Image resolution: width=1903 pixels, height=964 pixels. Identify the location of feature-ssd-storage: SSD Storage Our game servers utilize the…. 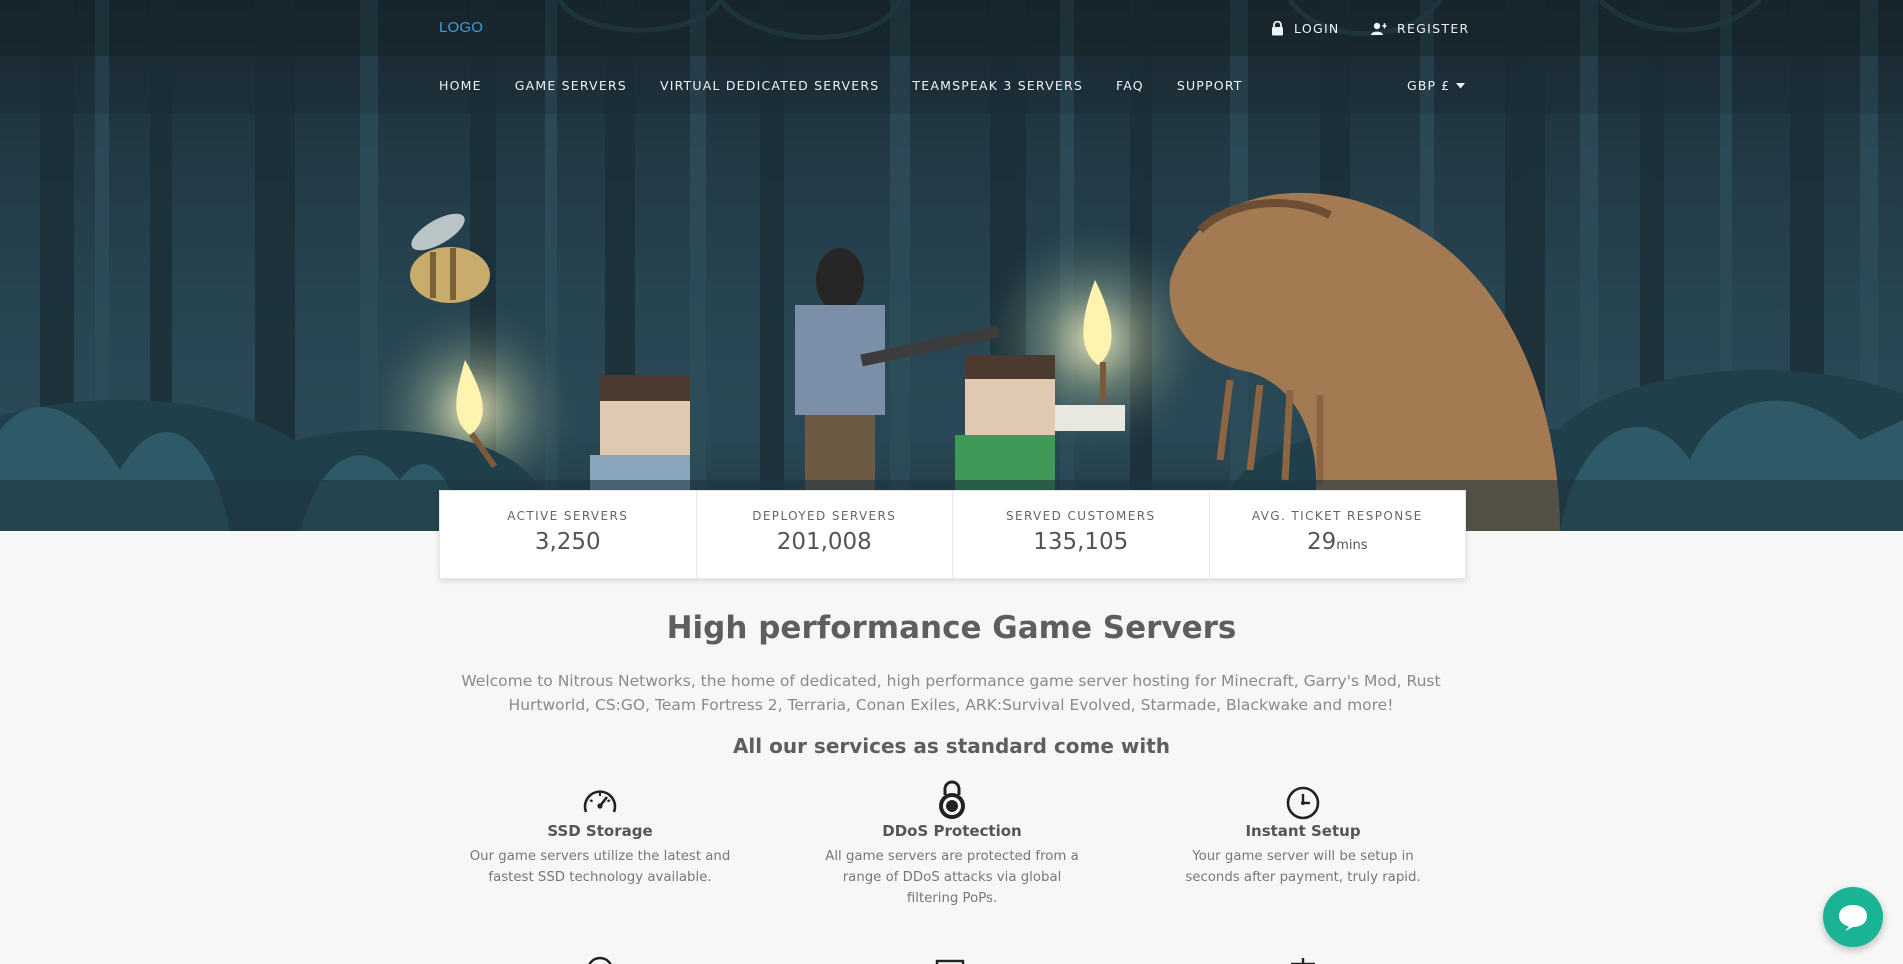
(600, 837).